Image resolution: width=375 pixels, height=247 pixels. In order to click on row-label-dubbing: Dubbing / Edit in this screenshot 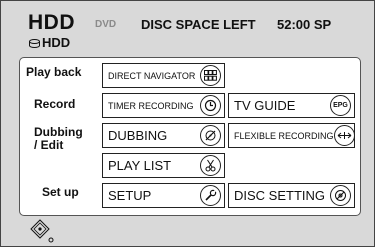, I will do `click(58, 139)`.